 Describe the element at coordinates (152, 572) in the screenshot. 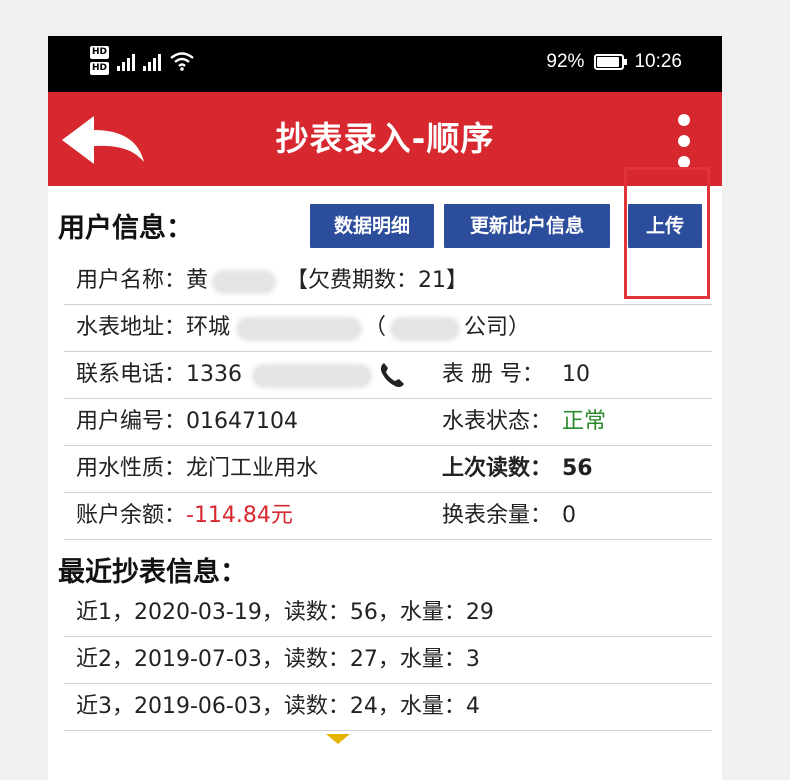

I see `recent-readings-title: 最近抄表信息：` at that location.